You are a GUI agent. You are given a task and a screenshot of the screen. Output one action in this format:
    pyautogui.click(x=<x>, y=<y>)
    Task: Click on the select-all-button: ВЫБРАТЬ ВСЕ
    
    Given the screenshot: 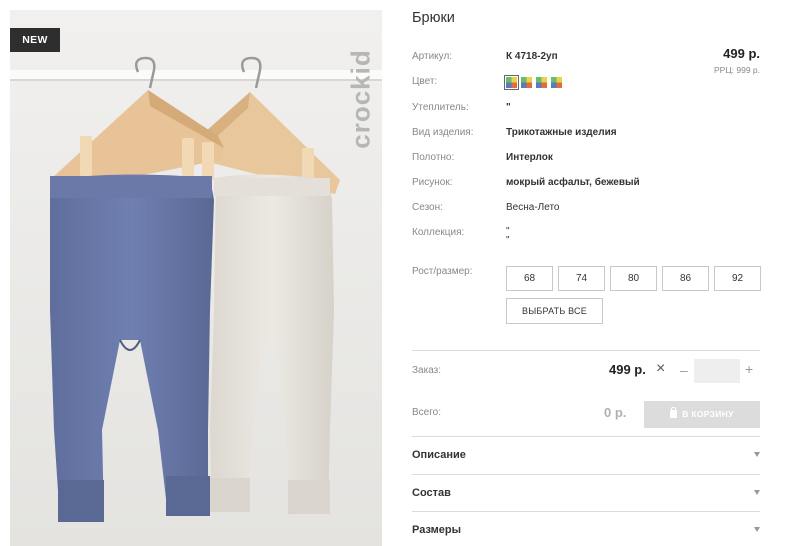 What is the action you would take?
    pyautogui.click(x=554, y=311)
    